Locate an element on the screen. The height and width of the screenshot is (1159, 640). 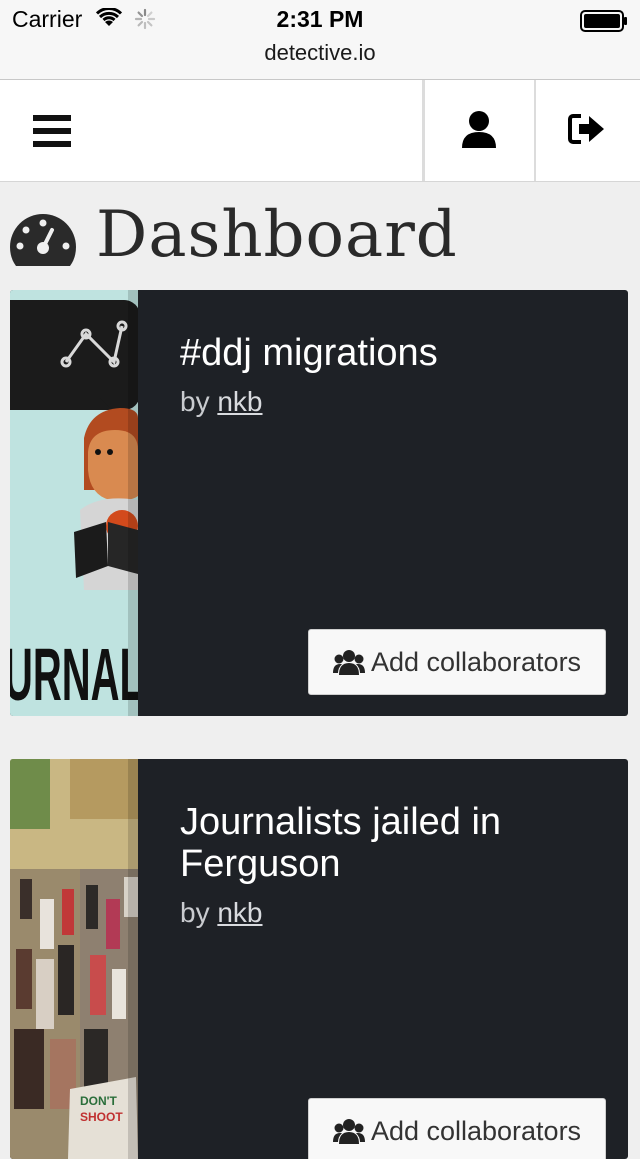
user-icon is located at coordinates (479, 129).